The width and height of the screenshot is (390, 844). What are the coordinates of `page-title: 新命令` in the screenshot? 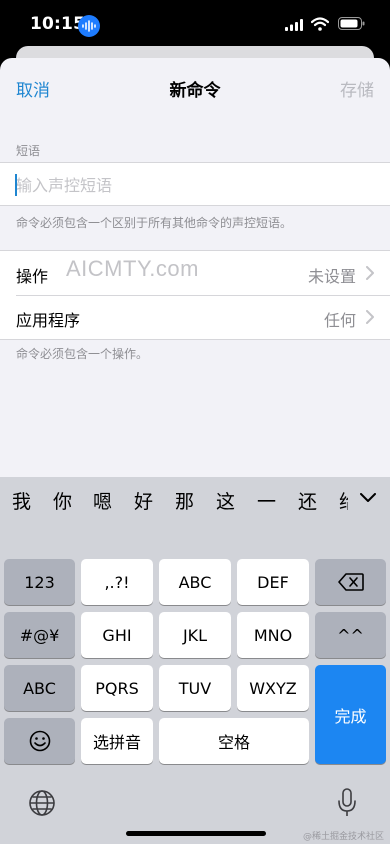 It's located at (195, 91).